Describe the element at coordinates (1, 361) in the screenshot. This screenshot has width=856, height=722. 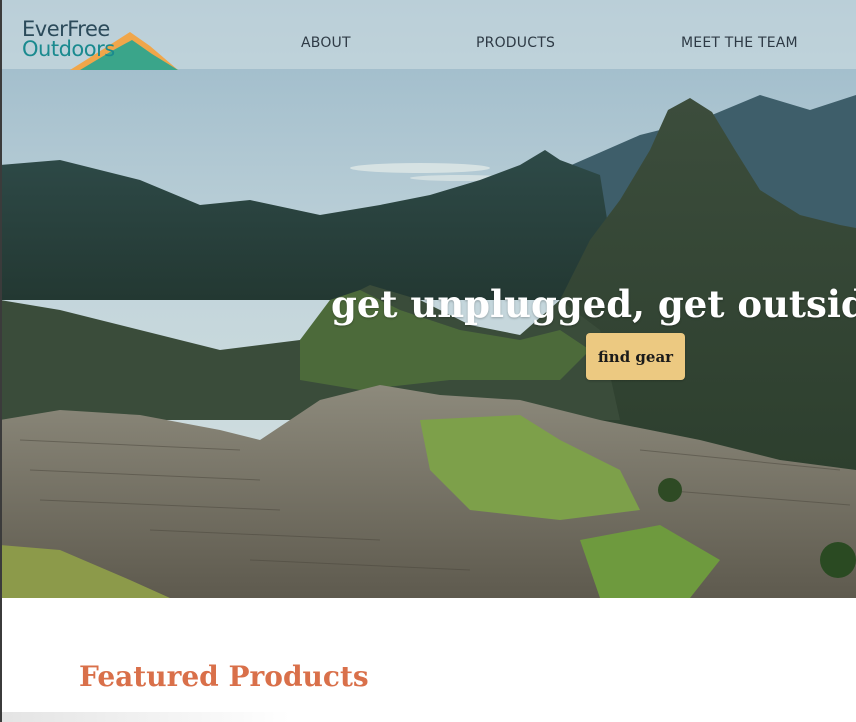
I see `window-edge` at that location.